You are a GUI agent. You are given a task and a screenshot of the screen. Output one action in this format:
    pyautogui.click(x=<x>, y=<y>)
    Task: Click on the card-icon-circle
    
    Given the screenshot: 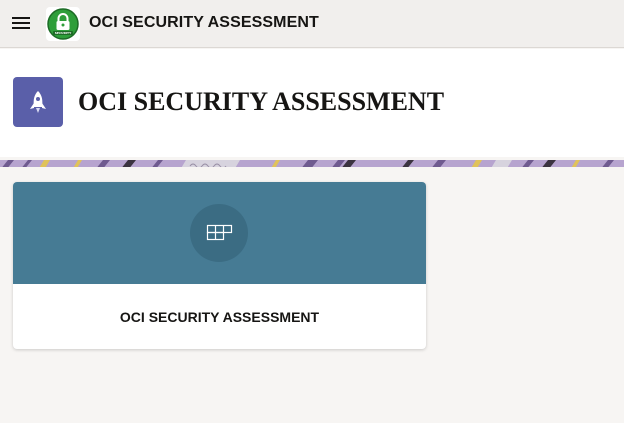 What is the action you would take?
    pyautogui.click(x=219, y=233)
    